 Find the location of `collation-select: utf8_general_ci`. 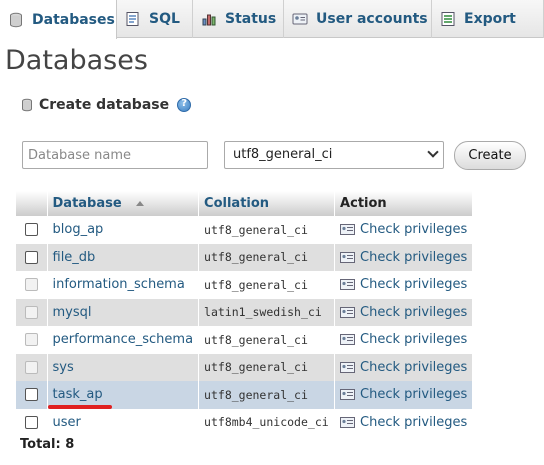

collation-select: utf8_general_ci is located at coordinates (334, 155).